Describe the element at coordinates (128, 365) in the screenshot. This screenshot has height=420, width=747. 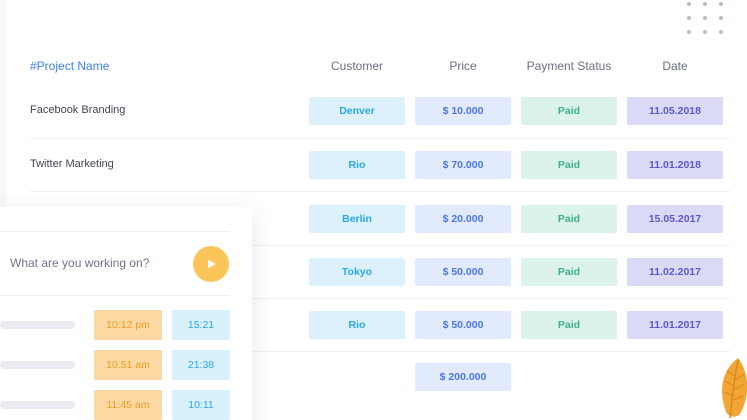
I see `entry-2-start-time: 10.51 am` at that location.